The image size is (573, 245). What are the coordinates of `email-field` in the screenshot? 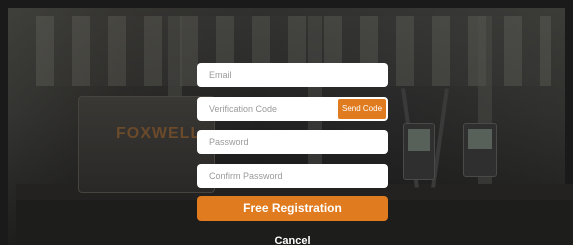 It's located at (292, 75).